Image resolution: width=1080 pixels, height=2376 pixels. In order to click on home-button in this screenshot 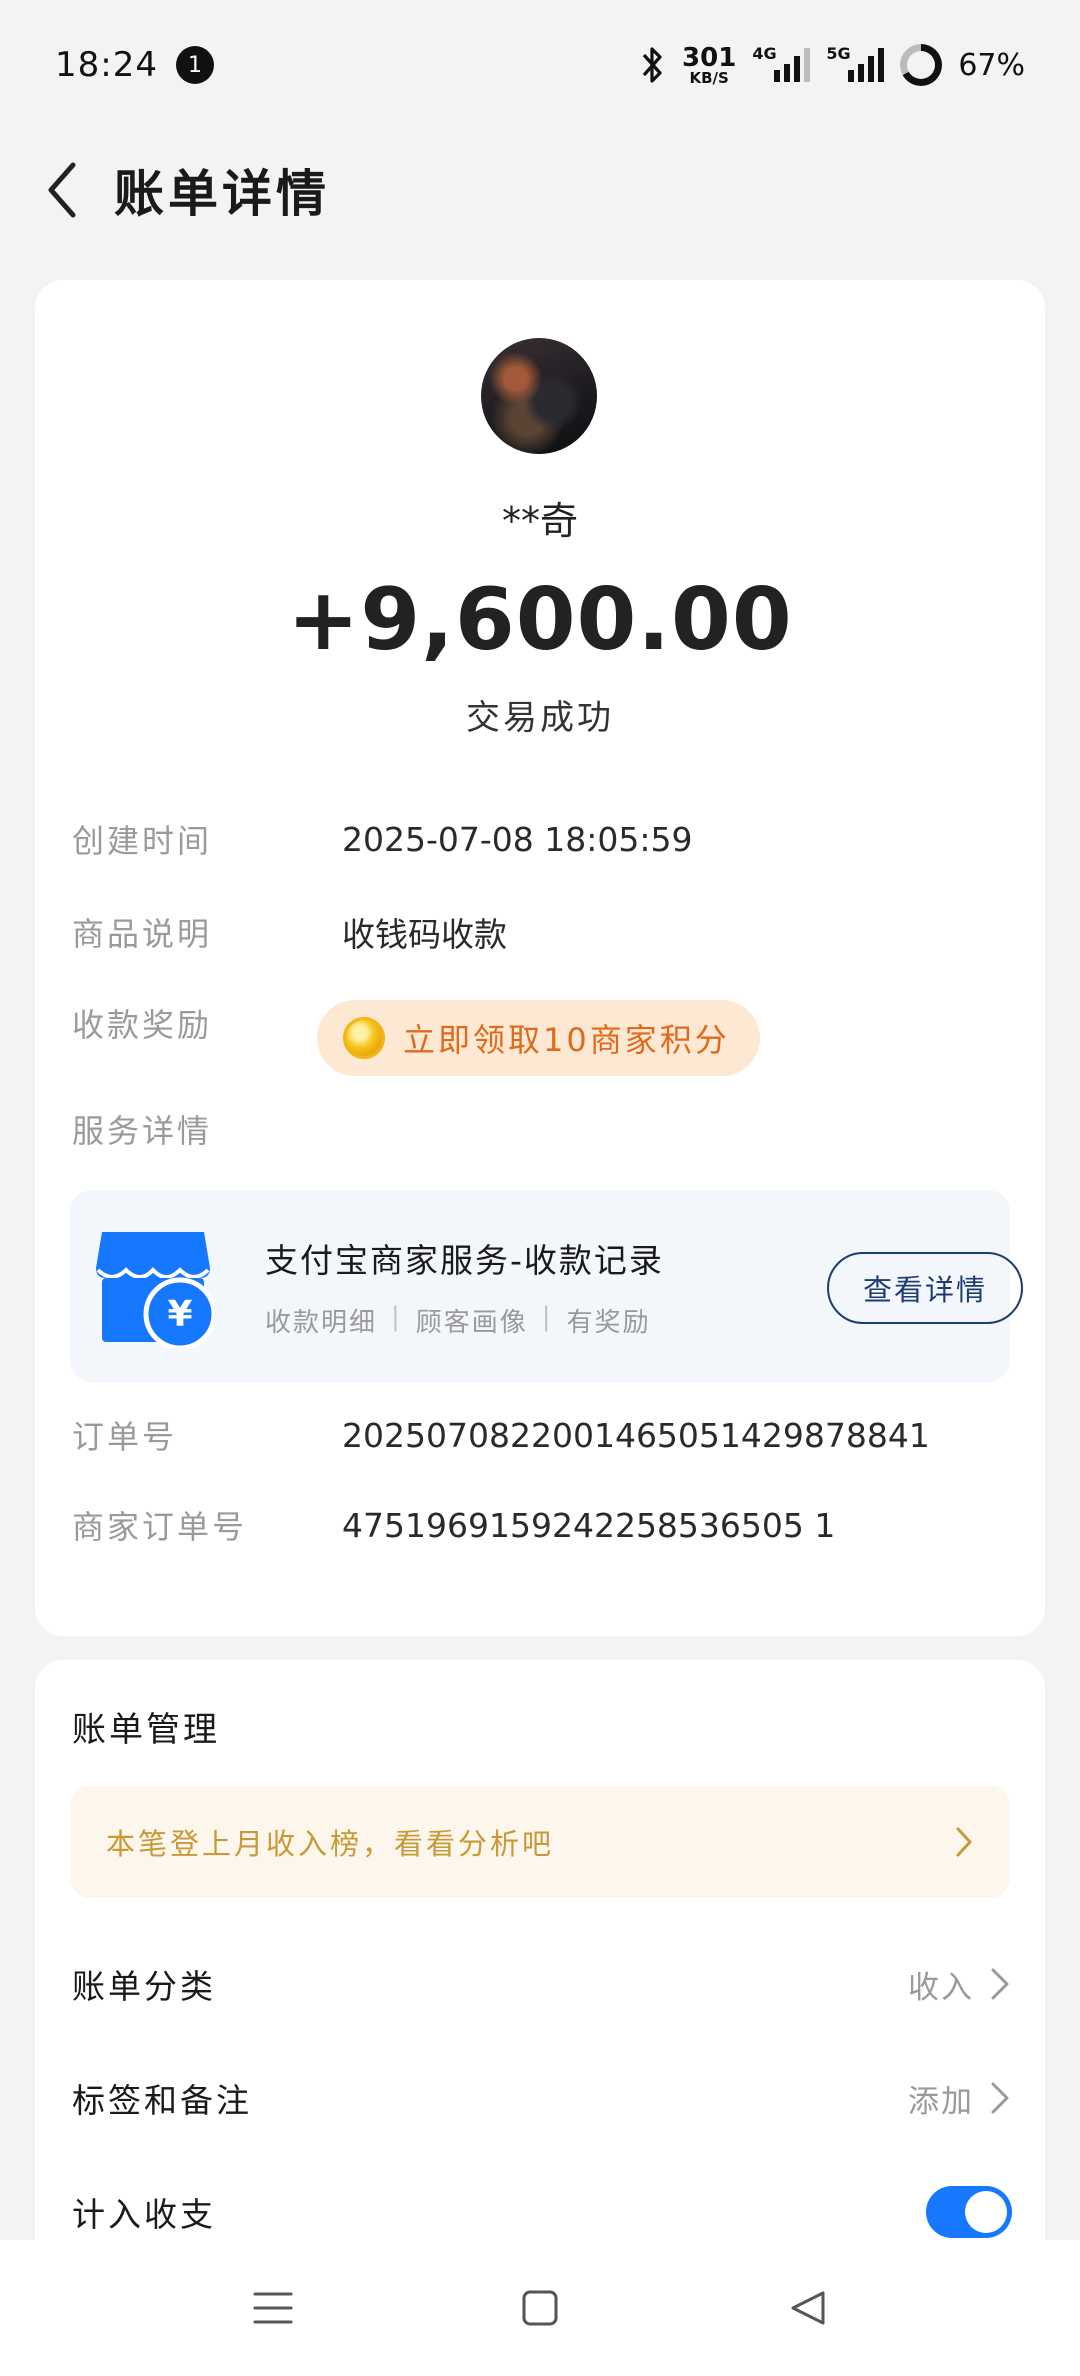, I will do `click(540, 2308)`.